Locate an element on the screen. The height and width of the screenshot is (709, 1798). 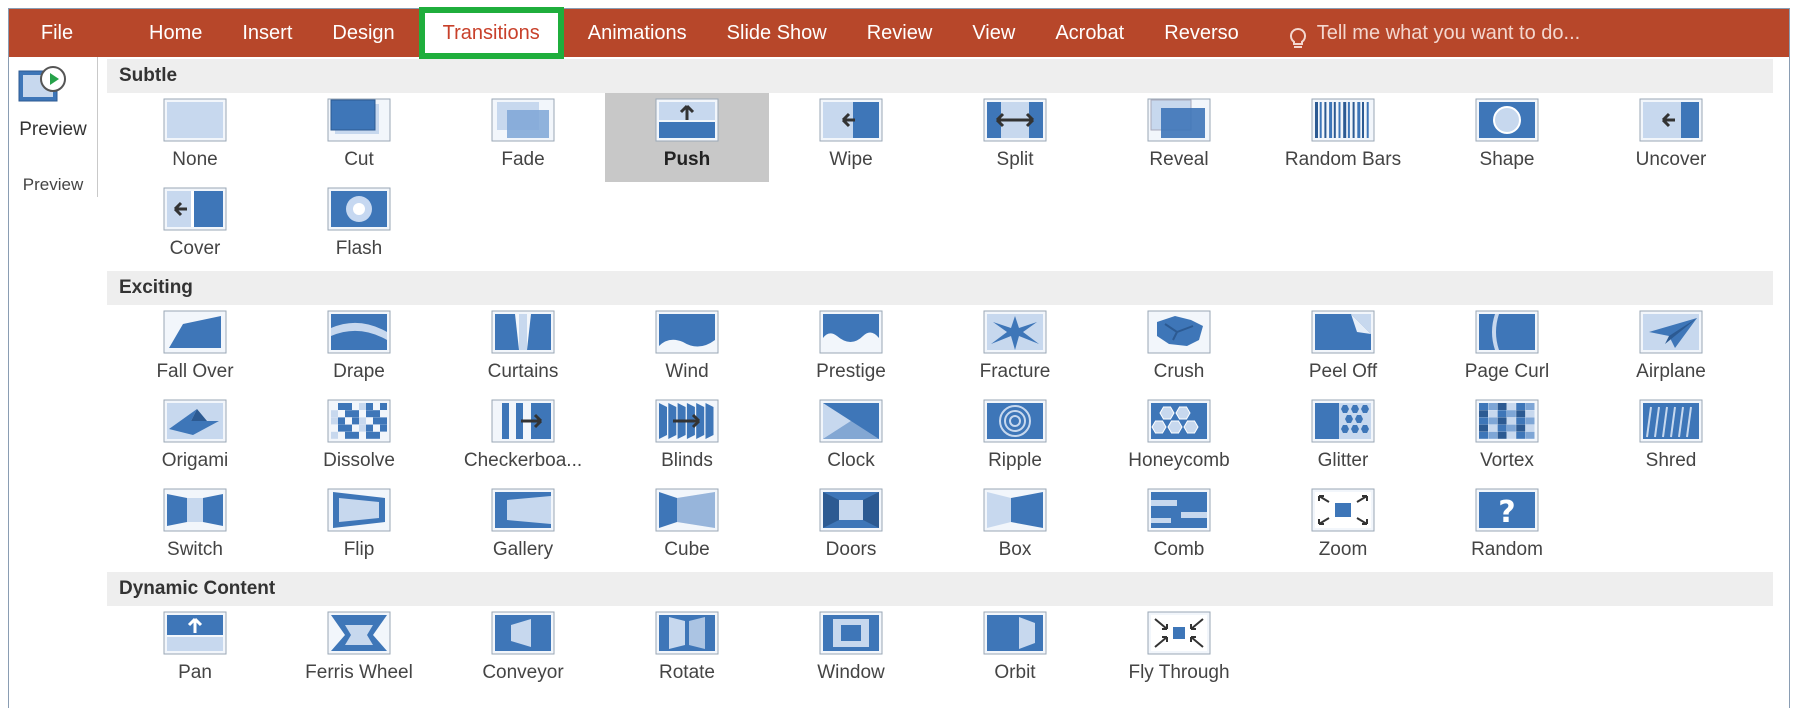
transition-label: Cover is located at coordinates (195, 248).